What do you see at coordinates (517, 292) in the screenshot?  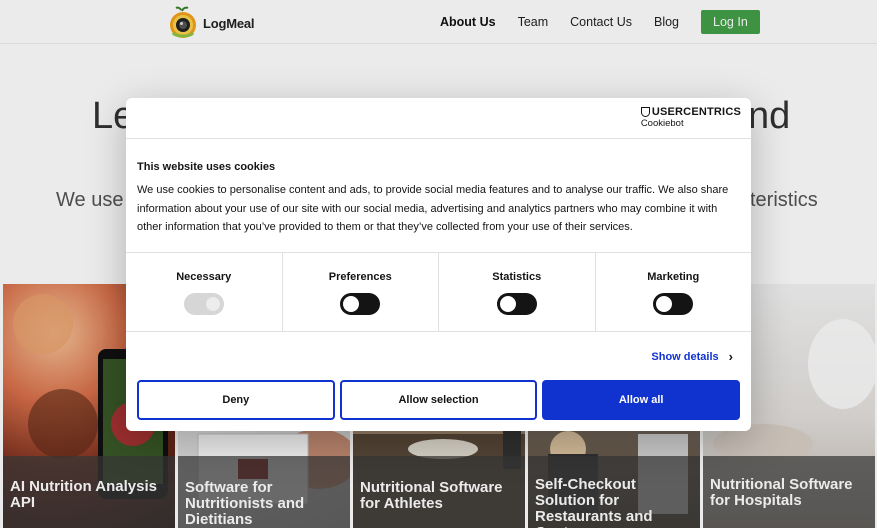 I see `toggle-statistics: Statistics` at bounding box center [517, 292].